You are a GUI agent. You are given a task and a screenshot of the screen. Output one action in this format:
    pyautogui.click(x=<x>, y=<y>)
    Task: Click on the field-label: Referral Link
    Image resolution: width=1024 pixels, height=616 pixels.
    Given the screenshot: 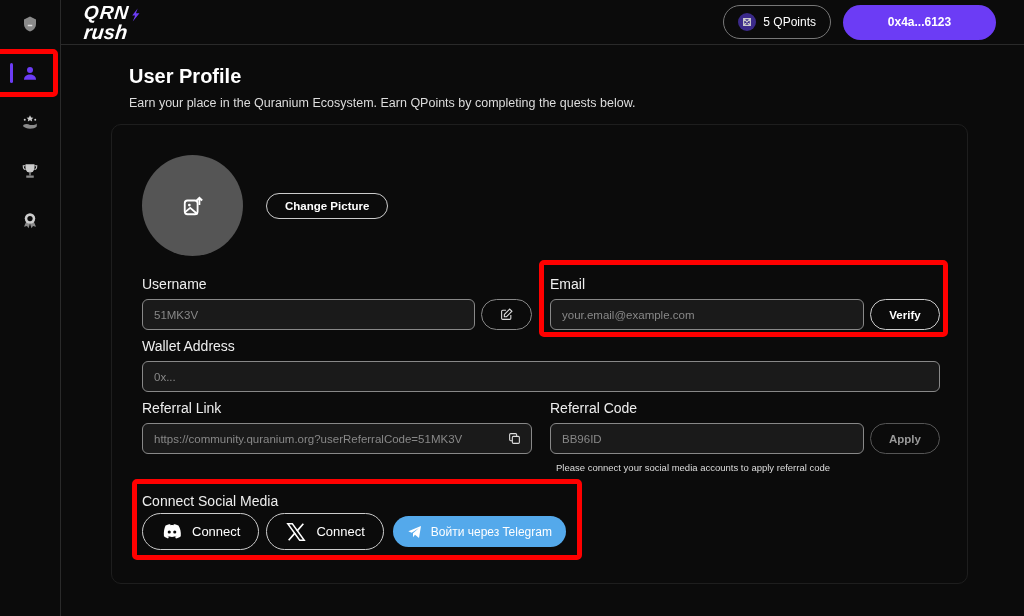 What is the action you would take?
    pyautogui.click(x=182, y=408)
    